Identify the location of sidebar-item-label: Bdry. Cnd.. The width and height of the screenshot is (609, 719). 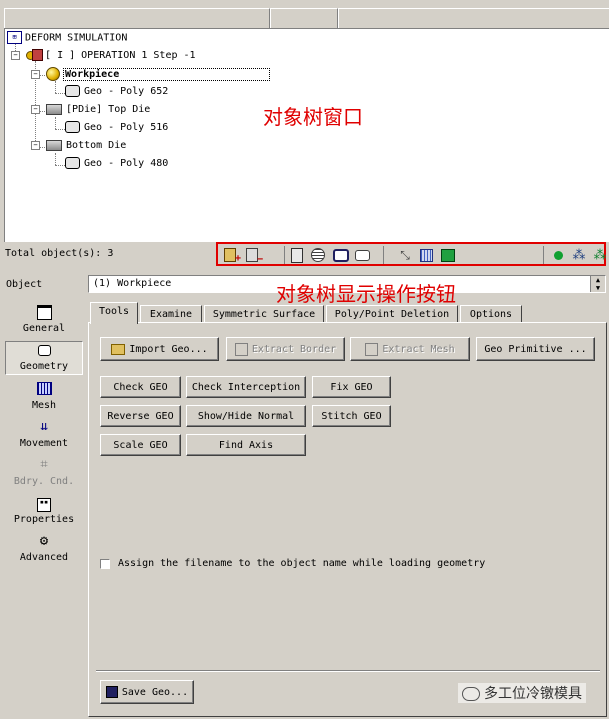
(44, 481).